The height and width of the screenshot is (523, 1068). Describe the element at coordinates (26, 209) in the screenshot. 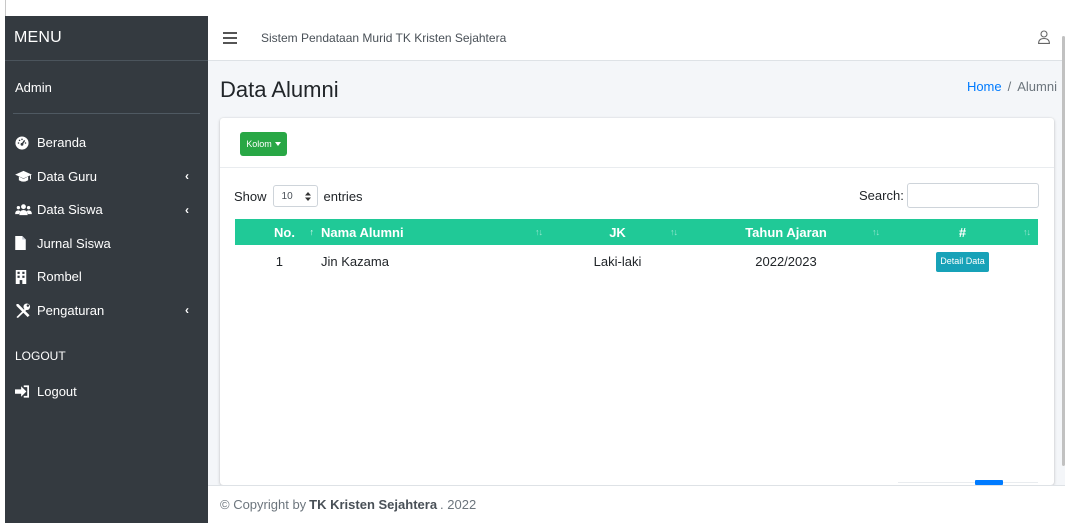

I see `users-icon` at that location.